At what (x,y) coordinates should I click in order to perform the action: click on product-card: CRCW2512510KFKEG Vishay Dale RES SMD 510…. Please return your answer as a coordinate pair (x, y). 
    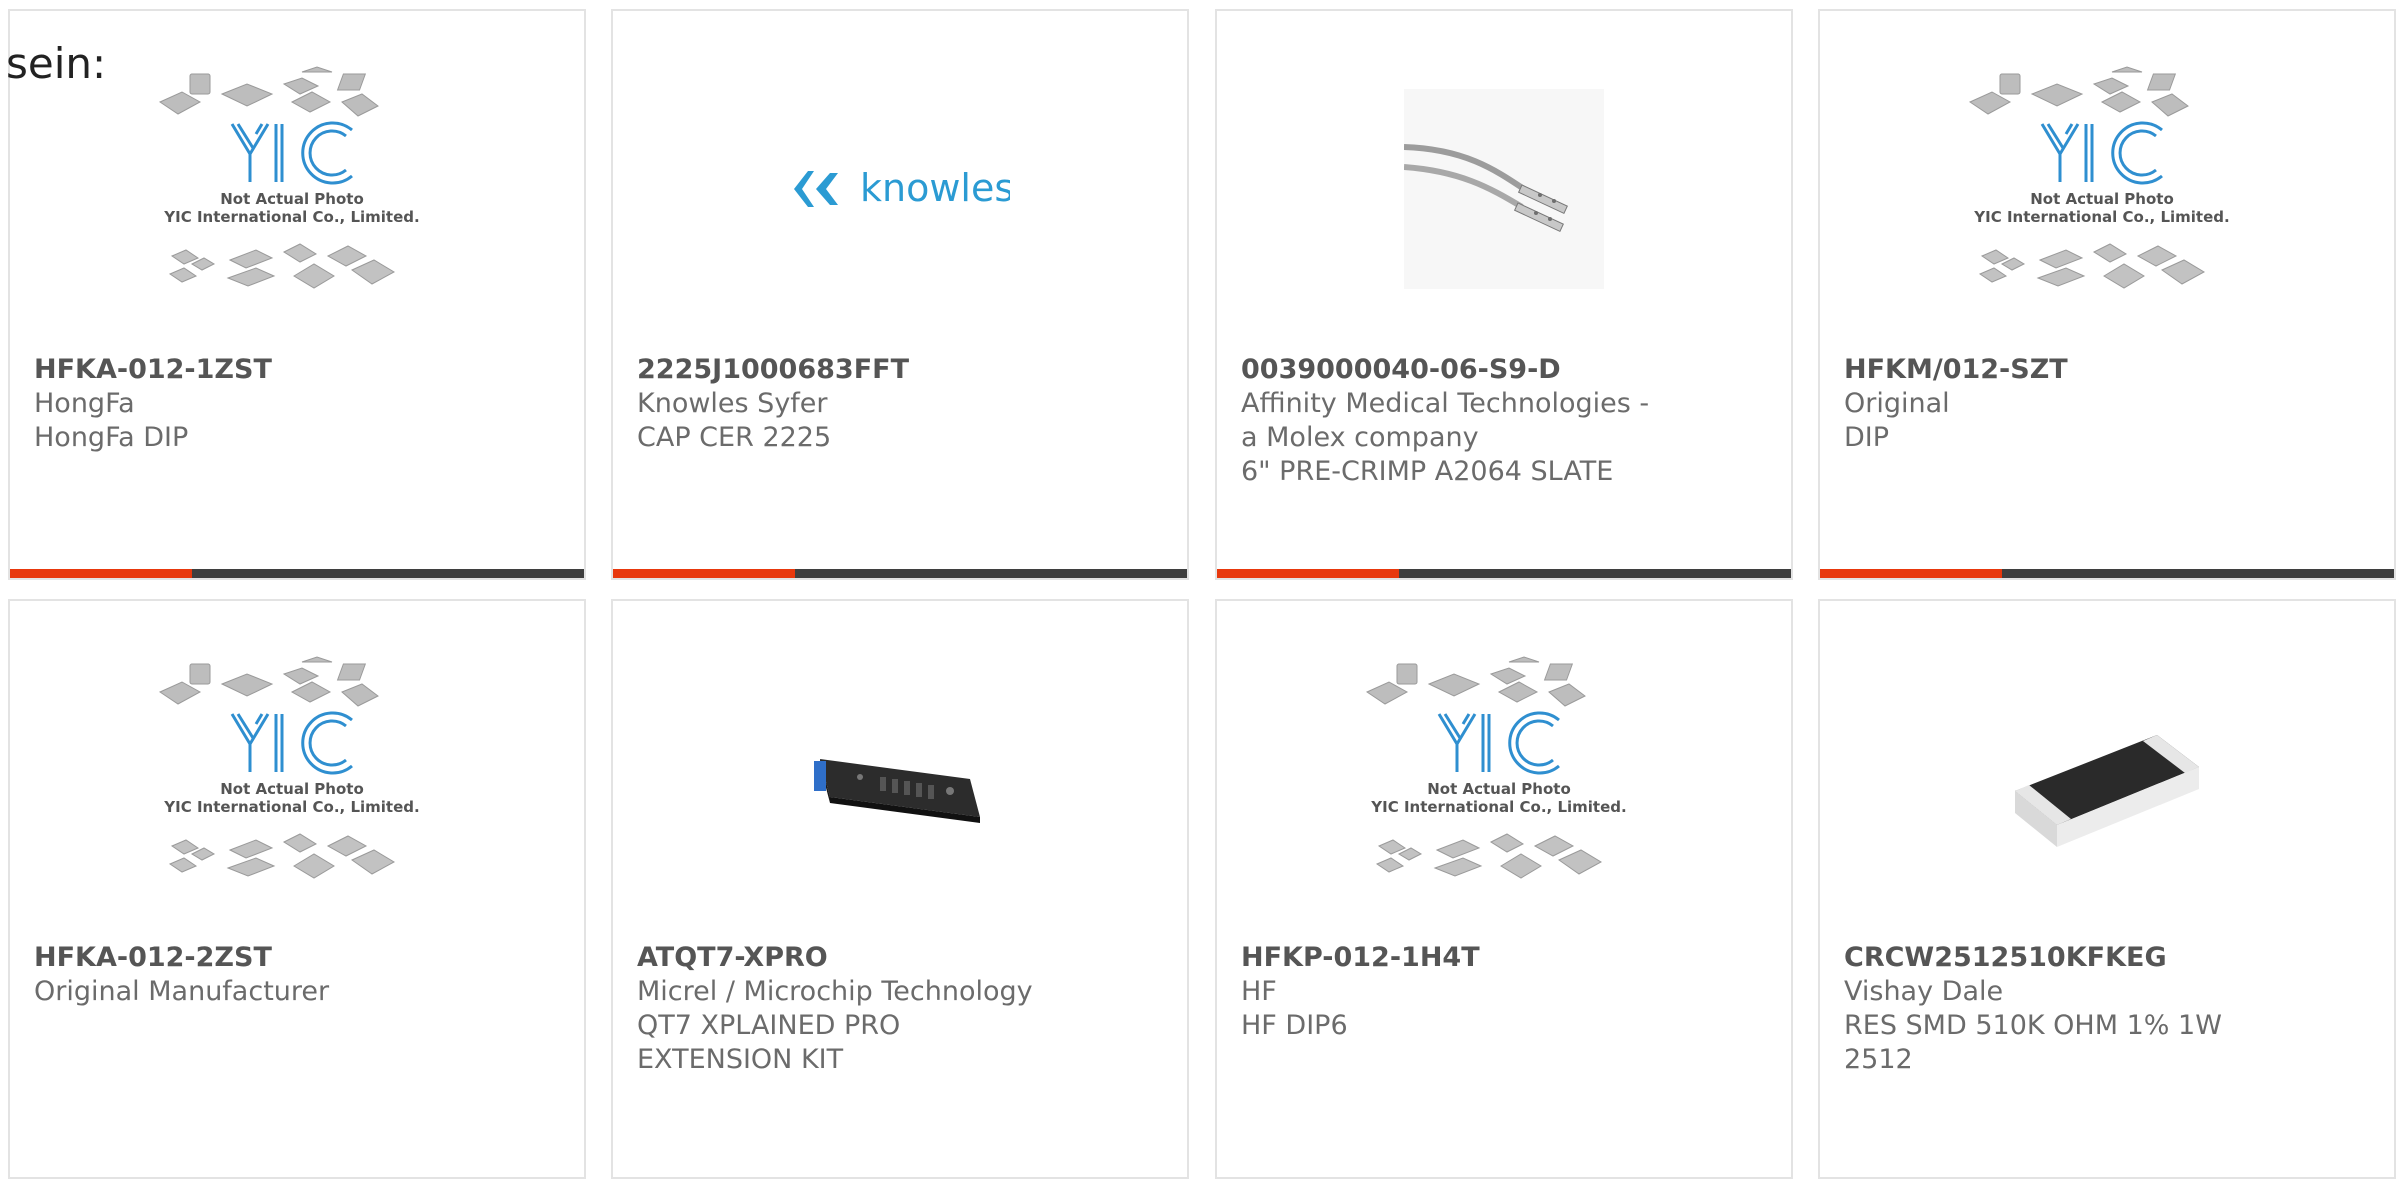
    Looking at the image, I should click on (2107, 889).